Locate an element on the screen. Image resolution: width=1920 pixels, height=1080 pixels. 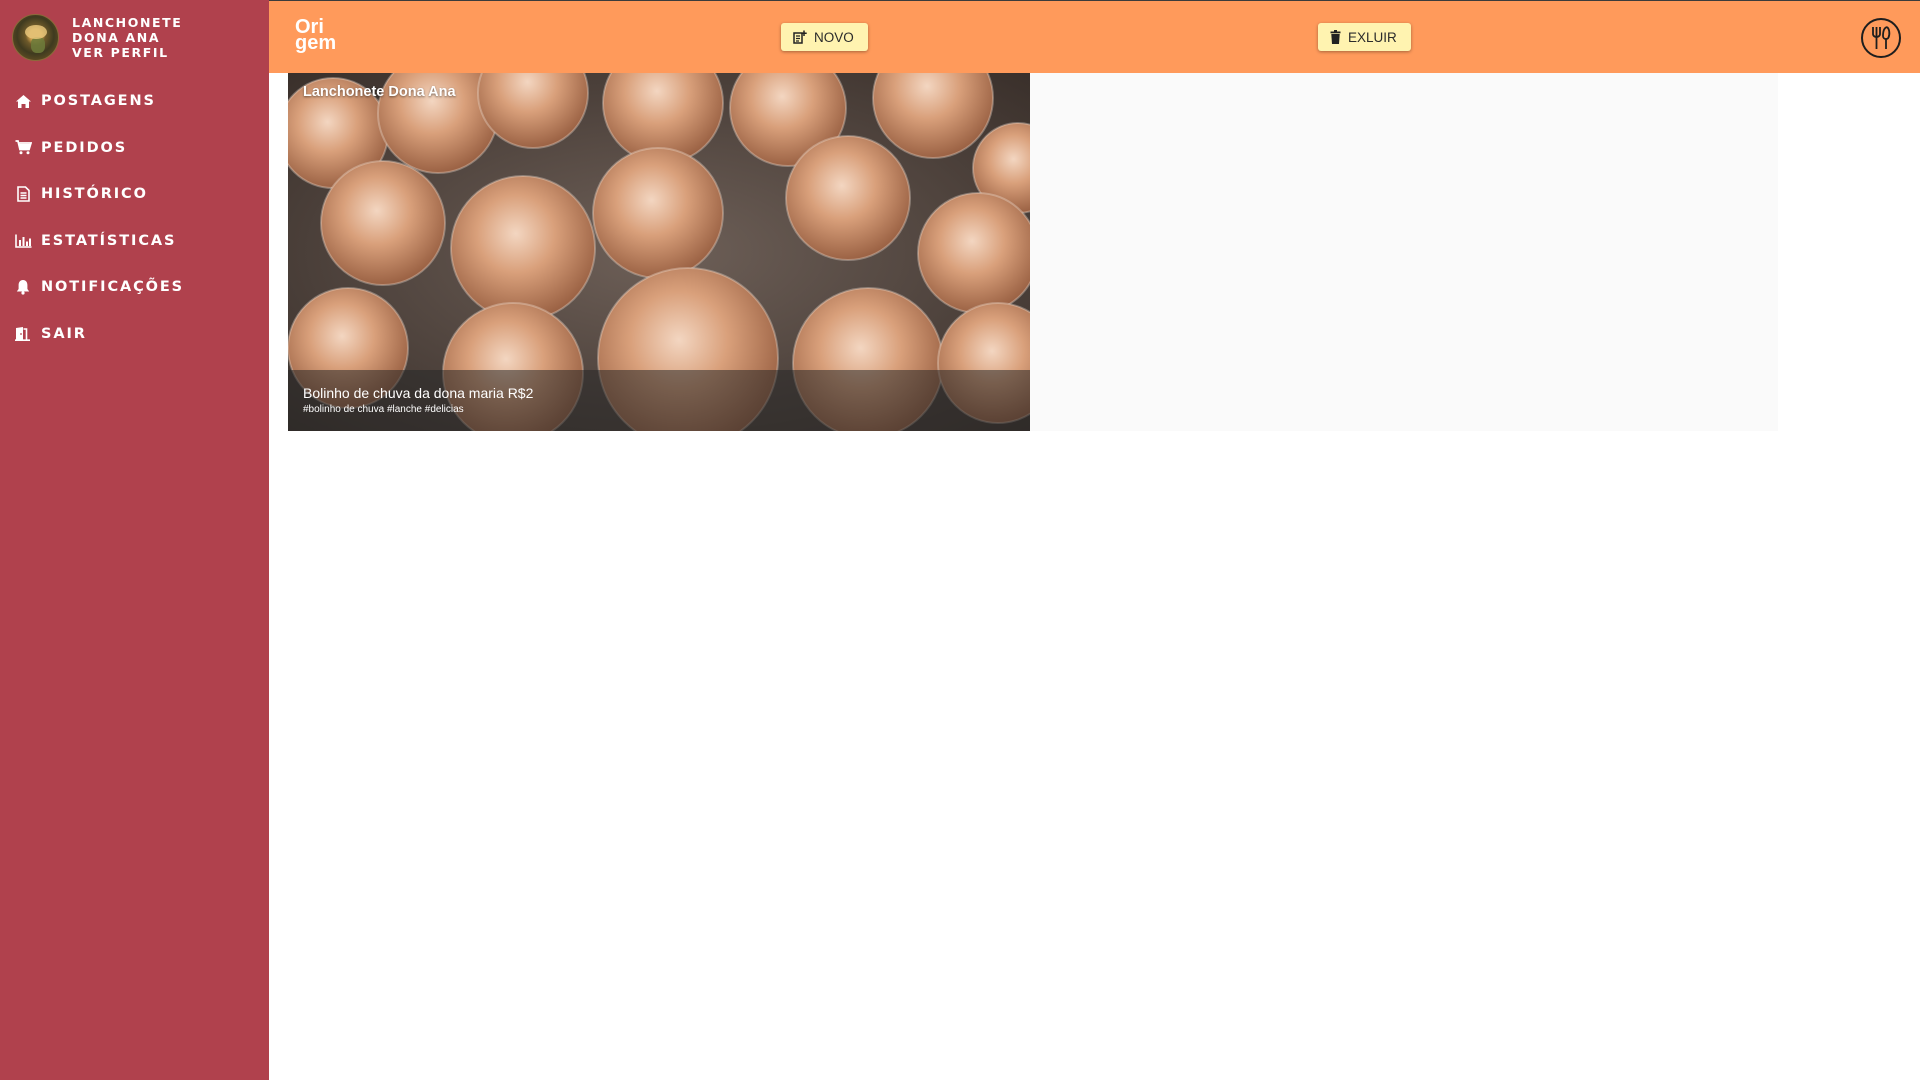
add-post-icon is located at coordinates (800, 37).